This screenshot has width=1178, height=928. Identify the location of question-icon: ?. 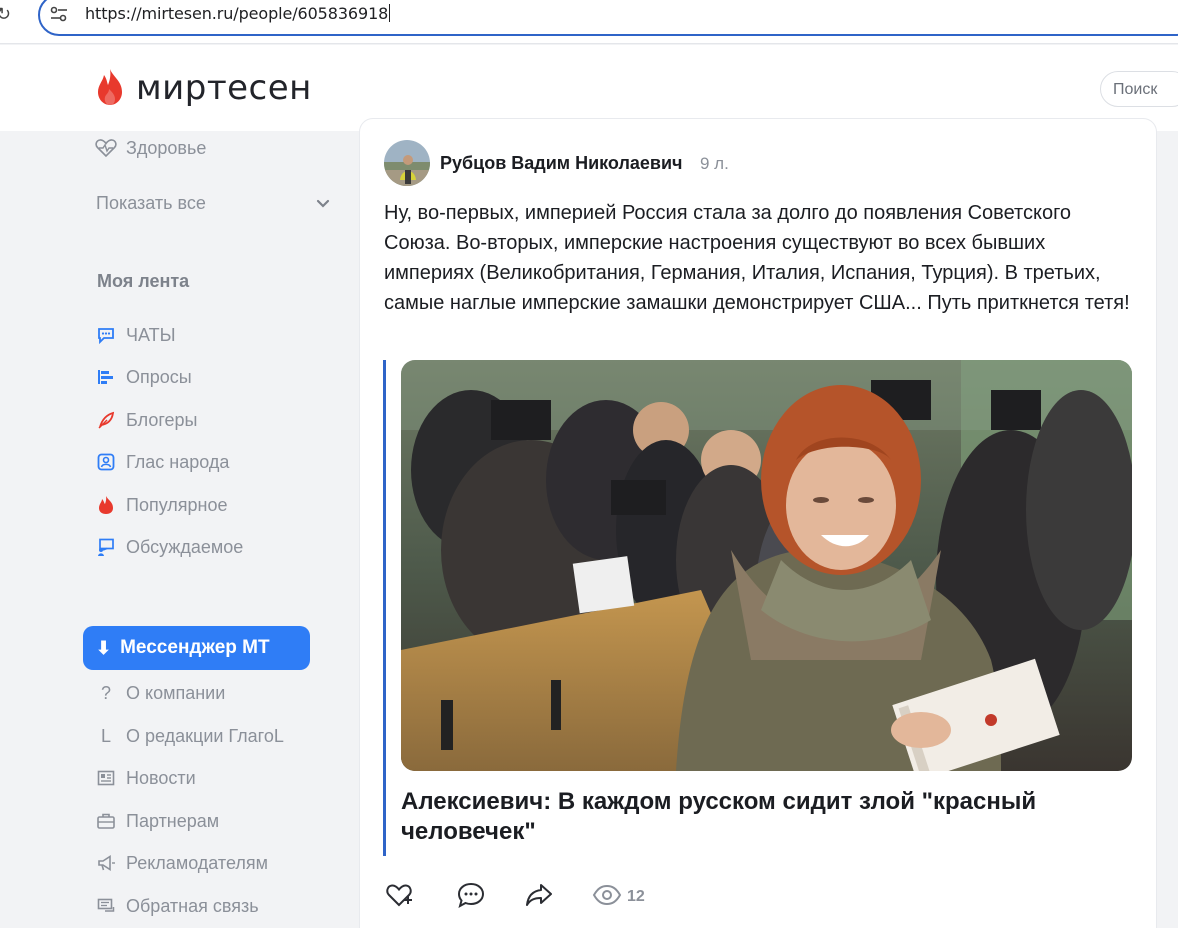
(105, 692).